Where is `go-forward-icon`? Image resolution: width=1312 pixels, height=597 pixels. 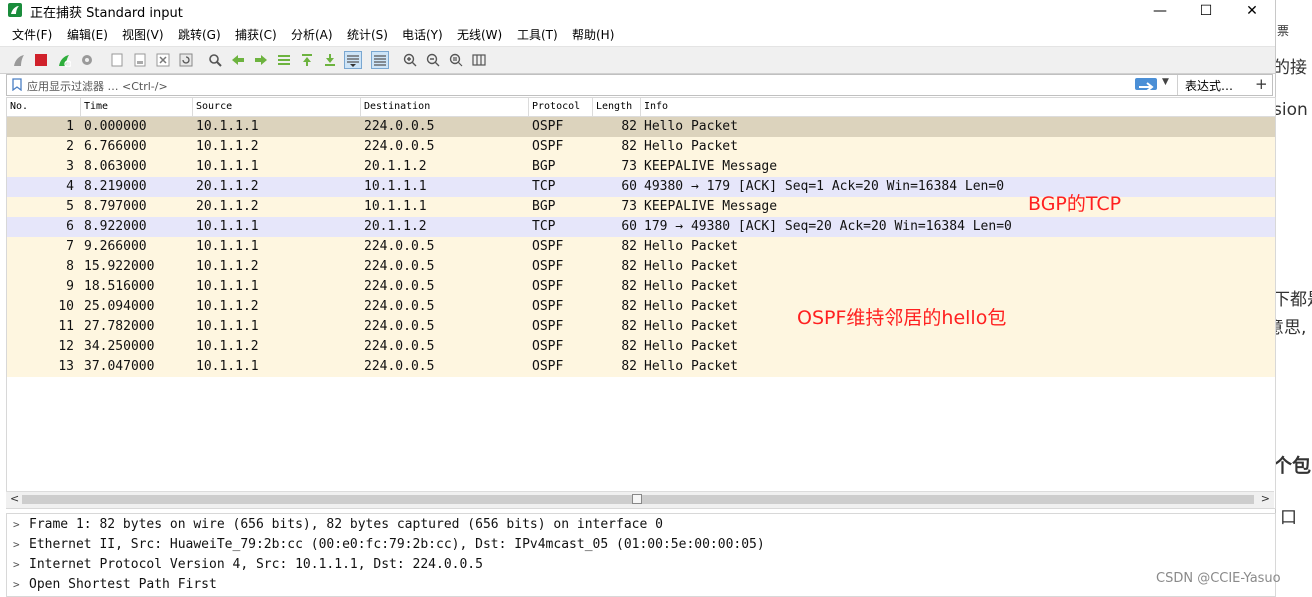
go-forward-icon is located at coordinates (261, 60).